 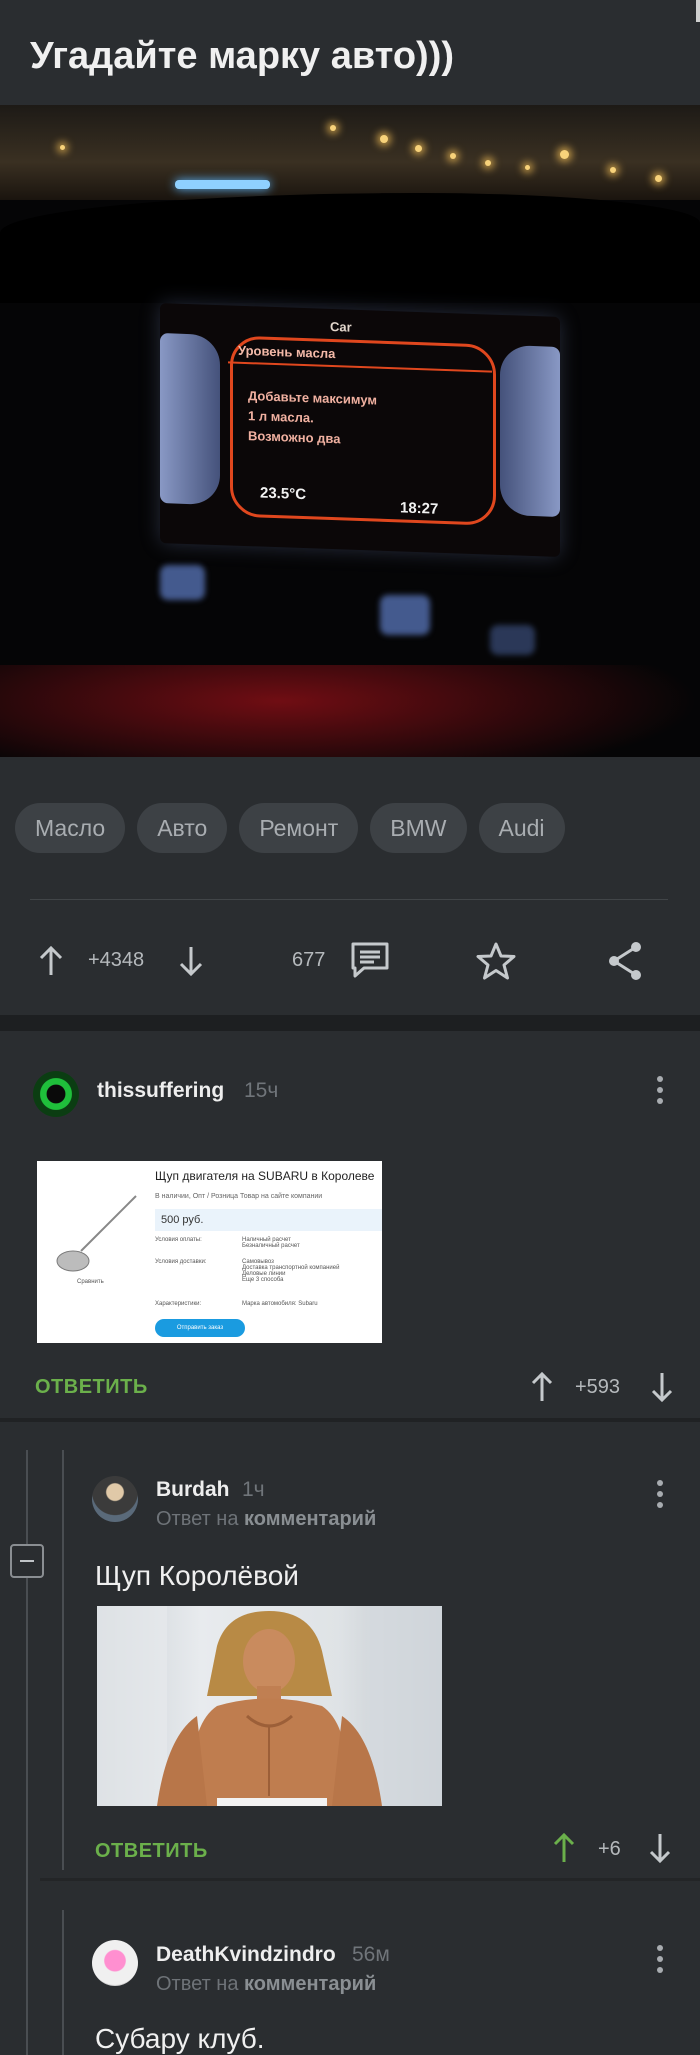 I want to click on post-actions: +4348 677, so click(x=350, y=960).